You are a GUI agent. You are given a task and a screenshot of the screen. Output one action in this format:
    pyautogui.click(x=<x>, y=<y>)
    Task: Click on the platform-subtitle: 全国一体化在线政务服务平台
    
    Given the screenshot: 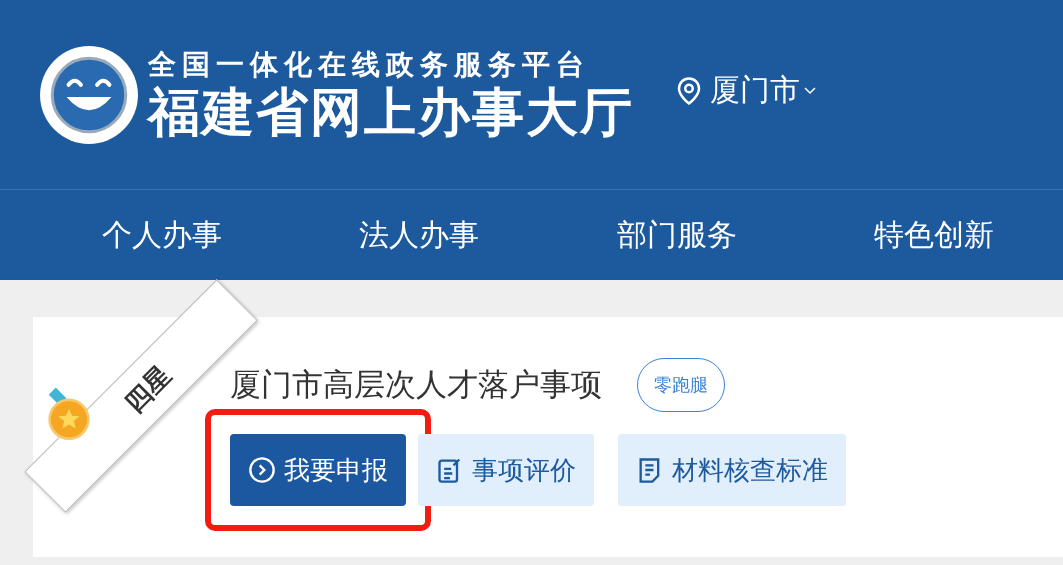 What is the action you would take?
    pyautogui.click(x=369, y=64)
    